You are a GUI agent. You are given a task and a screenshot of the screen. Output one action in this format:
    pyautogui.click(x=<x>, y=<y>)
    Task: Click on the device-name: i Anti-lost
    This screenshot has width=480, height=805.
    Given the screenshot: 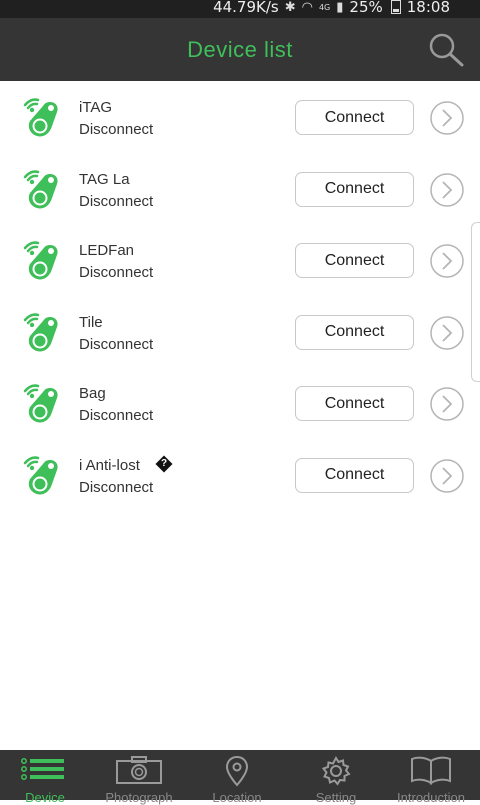 What is the action you would take?
    pyautogui.click(x=109, y=465)
    